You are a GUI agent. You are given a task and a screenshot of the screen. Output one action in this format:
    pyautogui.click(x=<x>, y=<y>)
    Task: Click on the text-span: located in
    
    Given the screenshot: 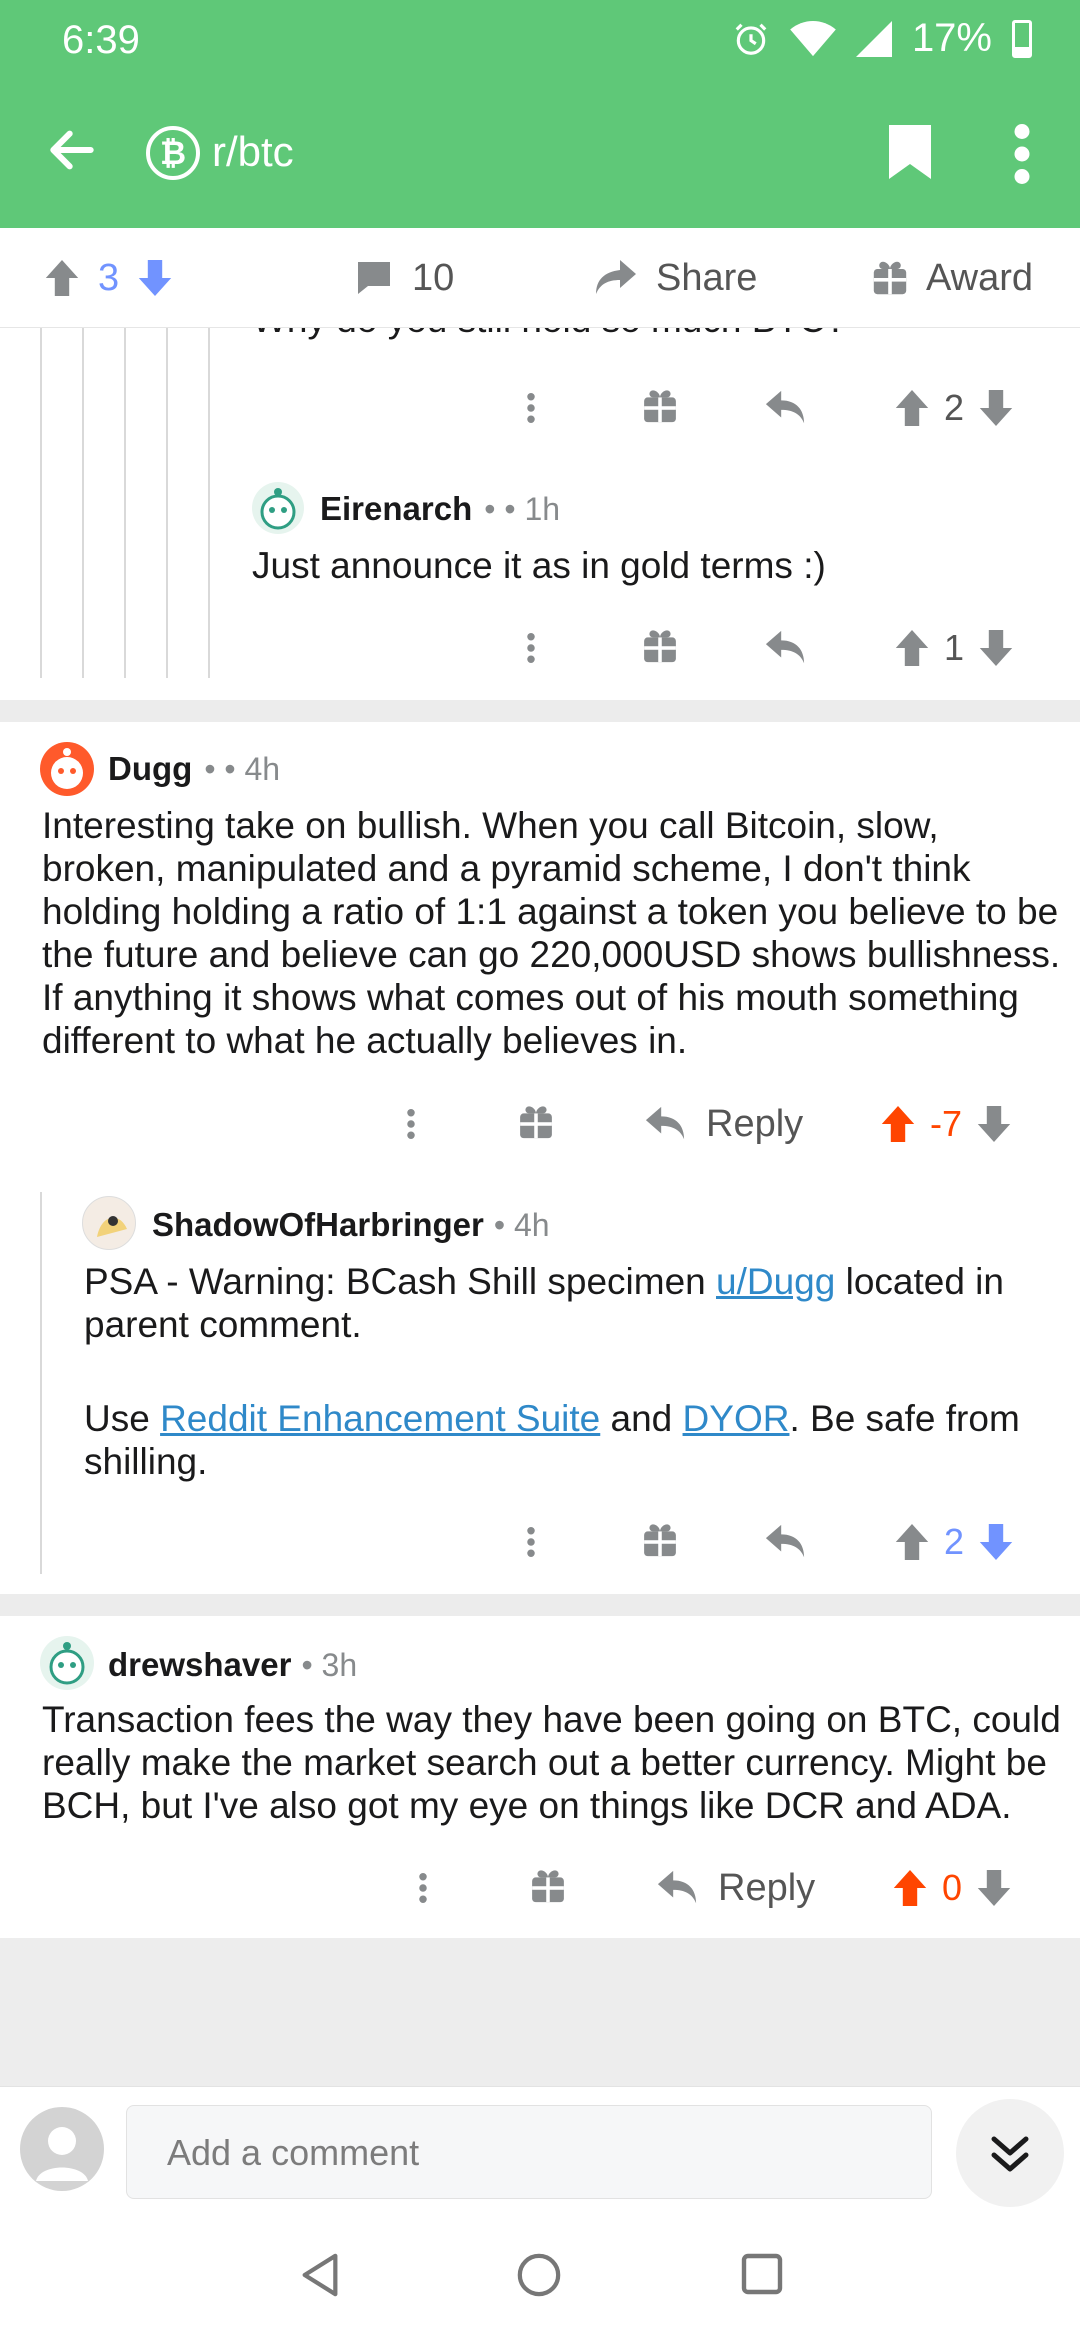 What is the action you would take?
    pyautogui.click(x=919, y=1281)
    